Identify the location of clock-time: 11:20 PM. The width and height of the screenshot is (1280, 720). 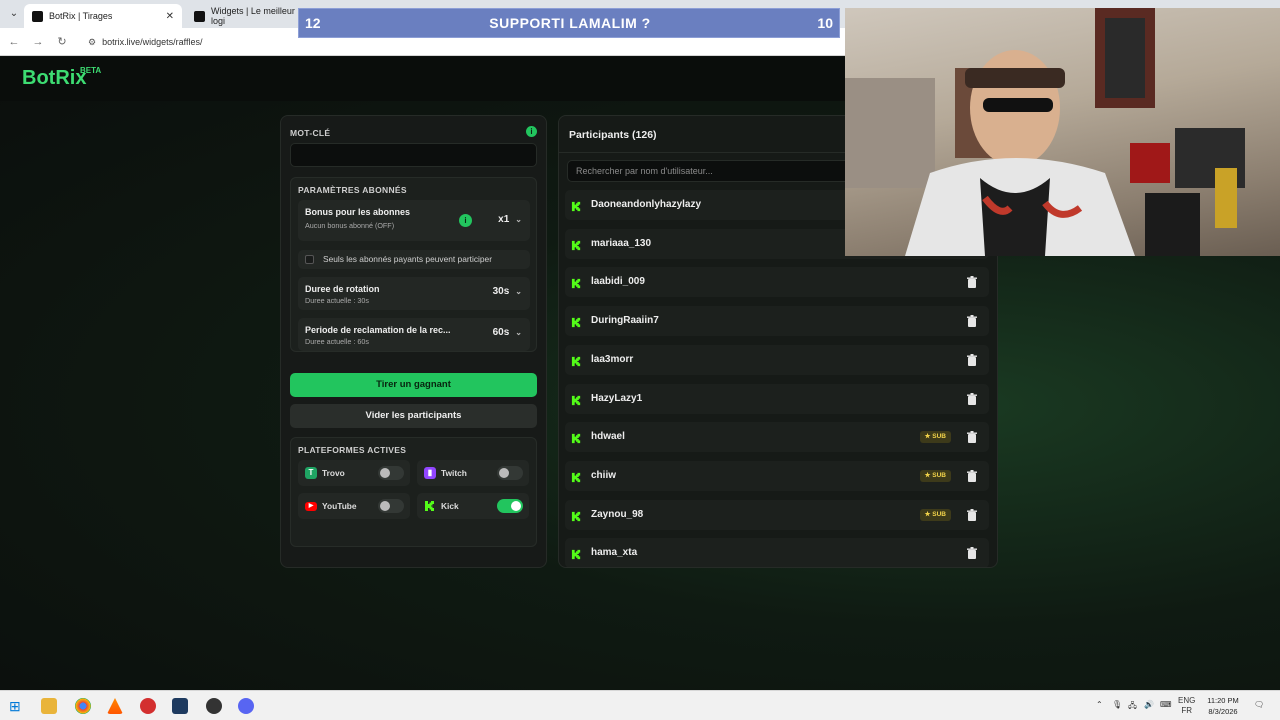
(1223, 700).